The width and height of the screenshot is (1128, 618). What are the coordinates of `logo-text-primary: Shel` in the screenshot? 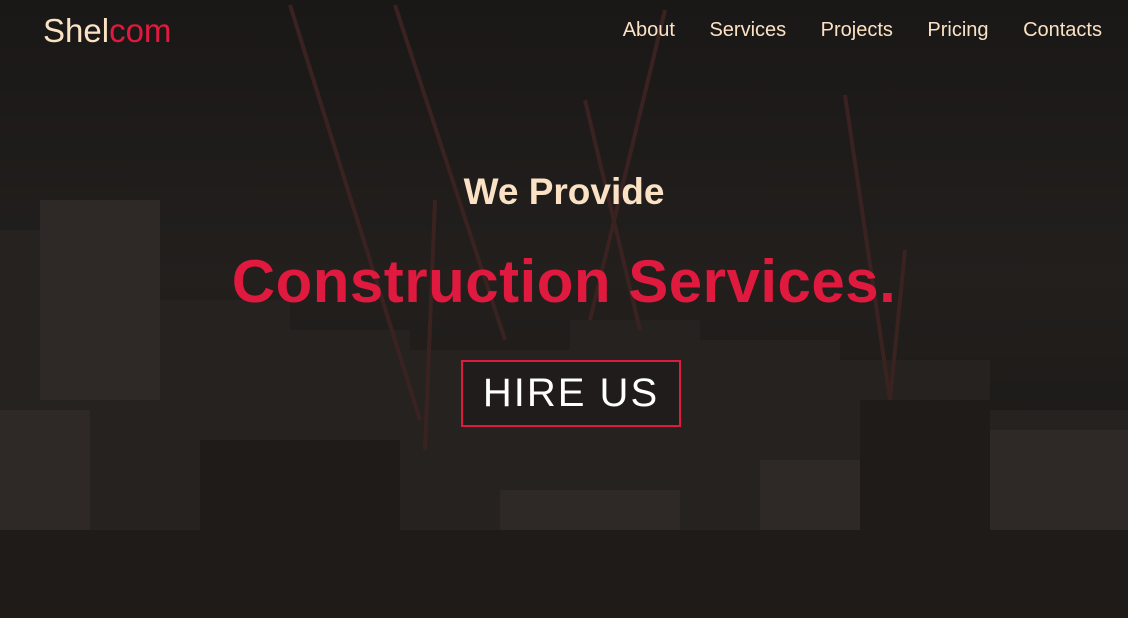 It's located at (76, 30).